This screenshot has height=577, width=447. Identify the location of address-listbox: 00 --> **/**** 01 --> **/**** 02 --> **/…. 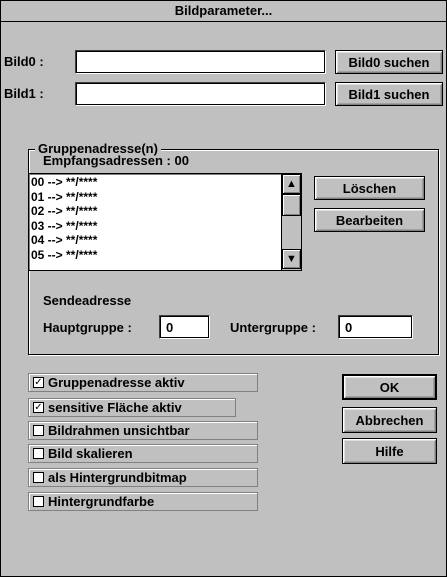
(165, 222).